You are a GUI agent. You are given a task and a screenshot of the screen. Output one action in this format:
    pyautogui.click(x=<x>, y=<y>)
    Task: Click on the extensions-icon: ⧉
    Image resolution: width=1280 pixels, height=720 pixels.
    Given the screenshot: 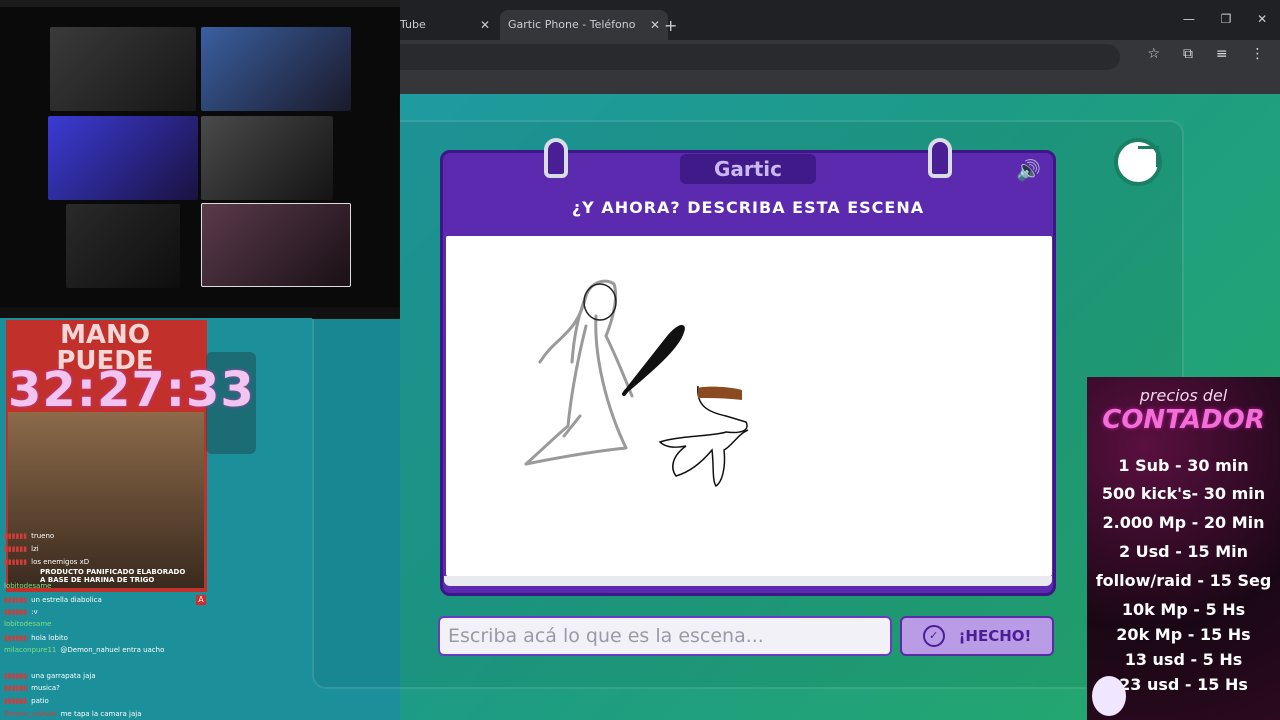 What is the action you would take?
    pyautogui.click(x=1188, y=54)
    